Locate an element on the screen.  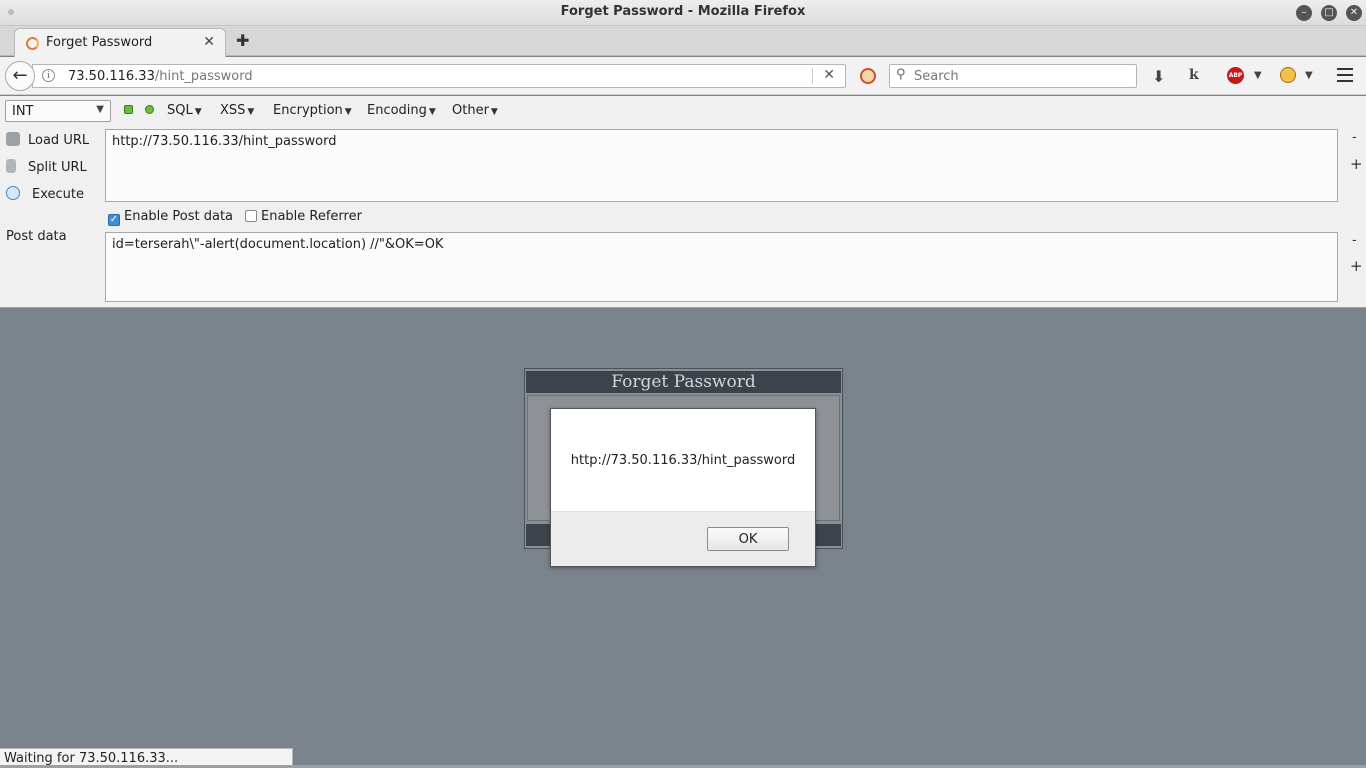
new-tab-icon: ✚ is located at coordinates (242, 40).